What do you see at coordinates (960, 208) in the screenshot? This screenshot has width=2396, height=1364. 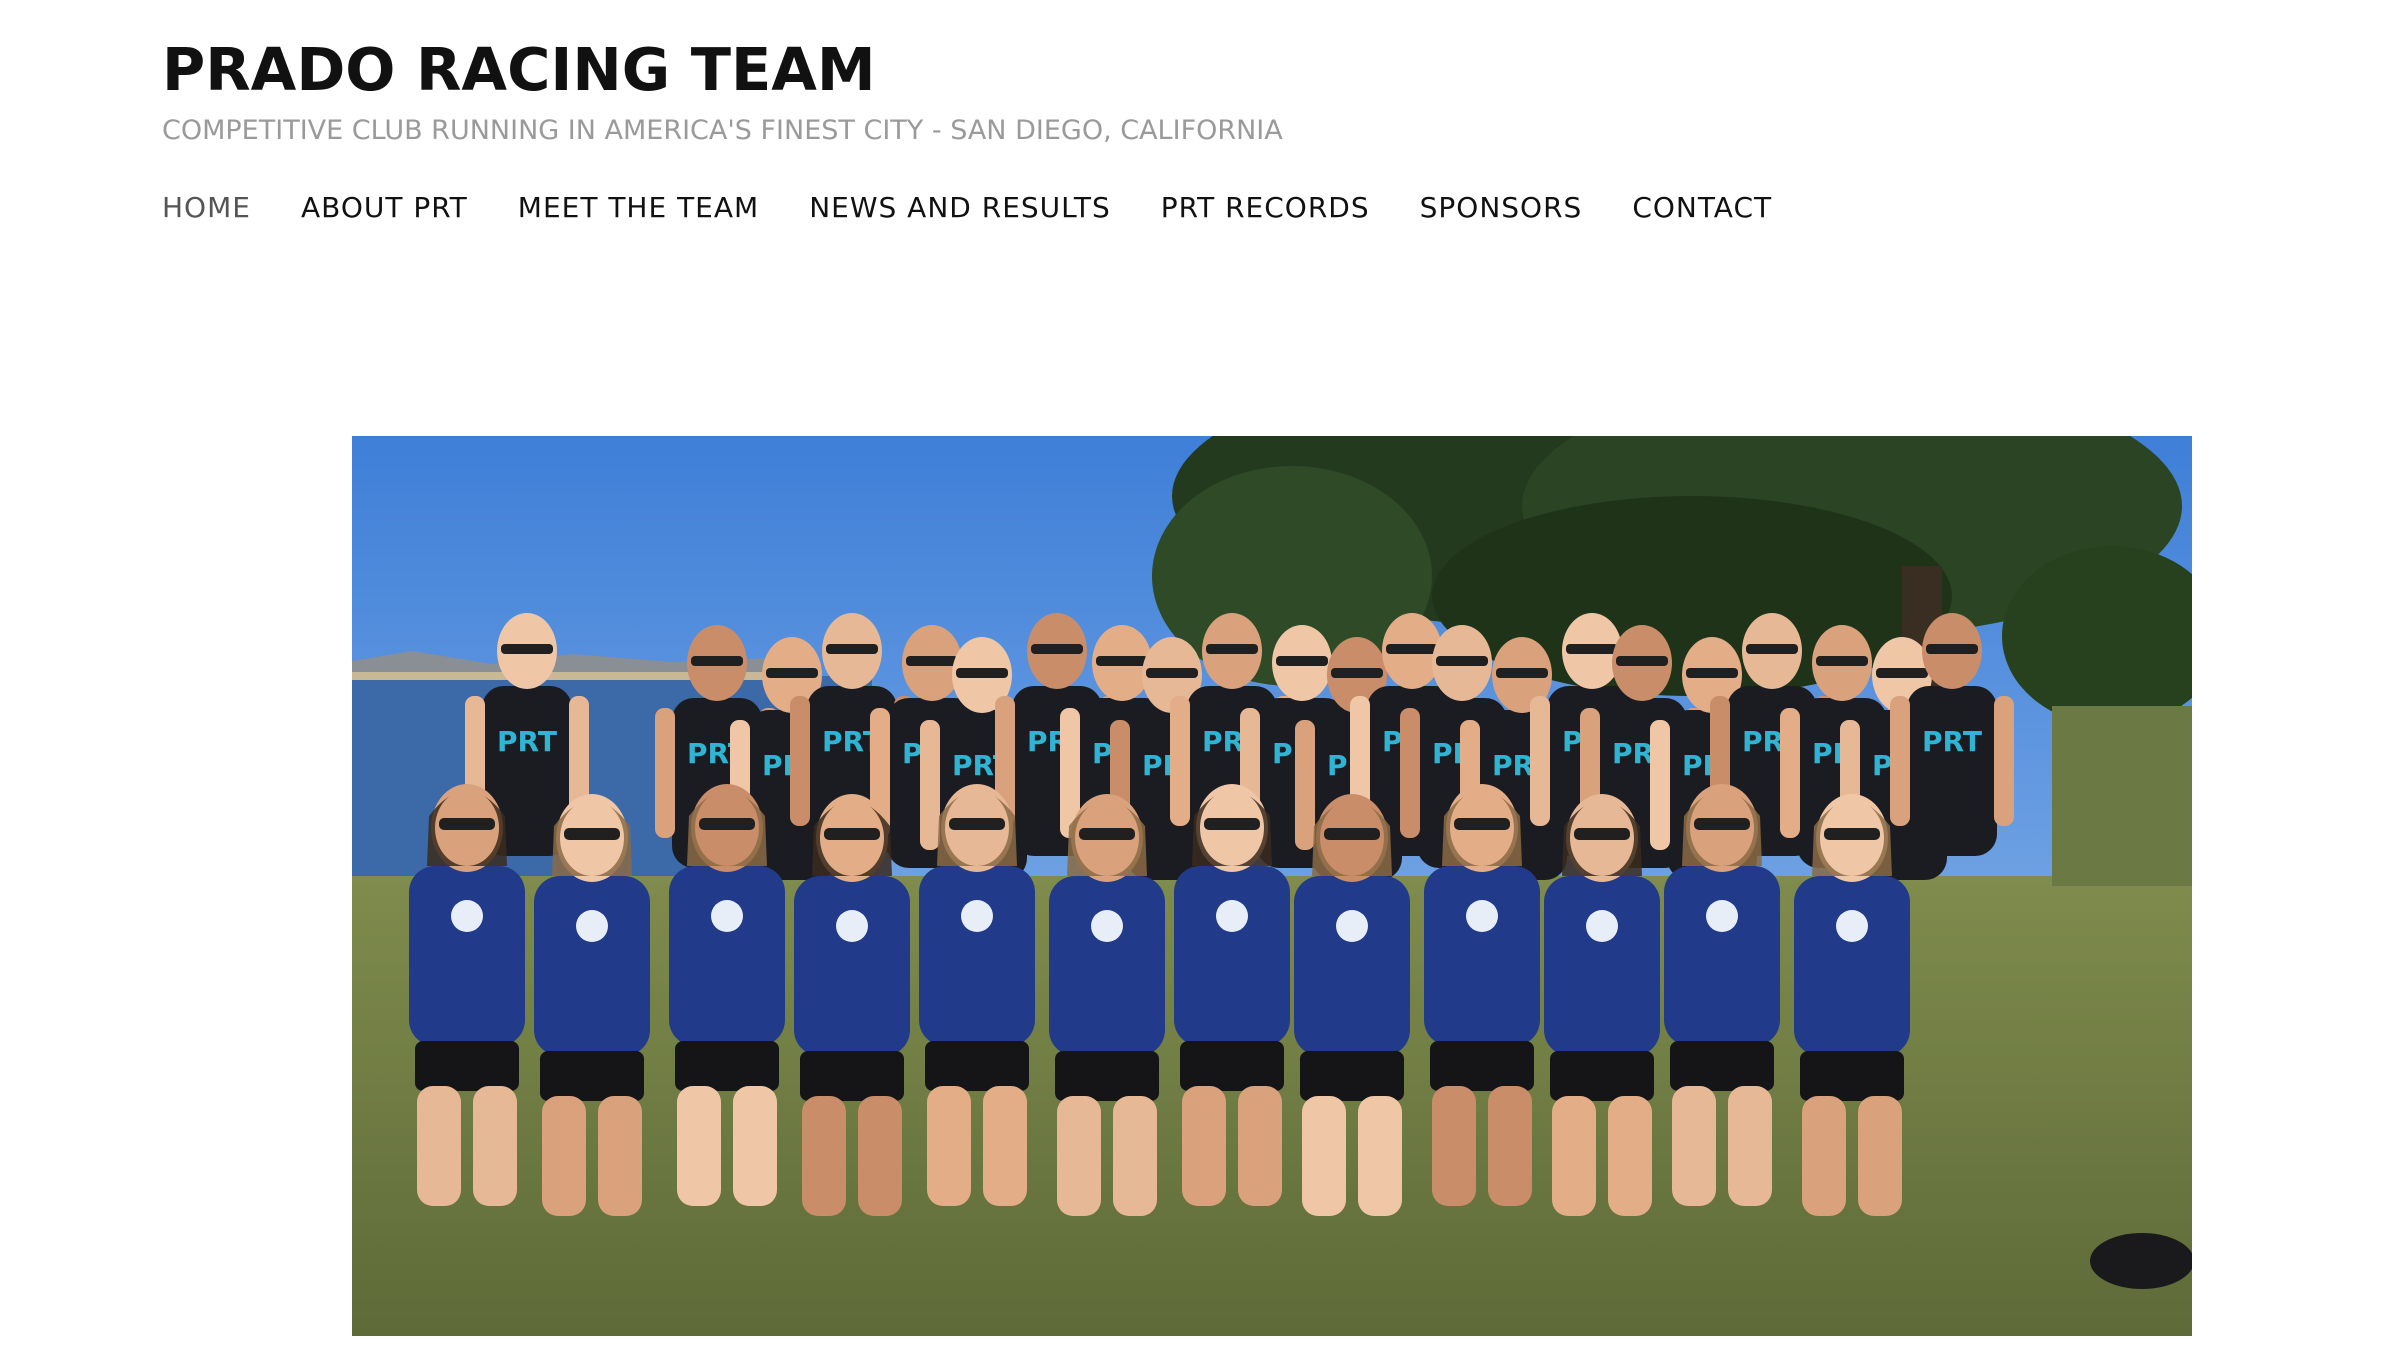 I see `nav-item-news-and-results: NEWS AND RESULTS` at bounding box center [960, 208].